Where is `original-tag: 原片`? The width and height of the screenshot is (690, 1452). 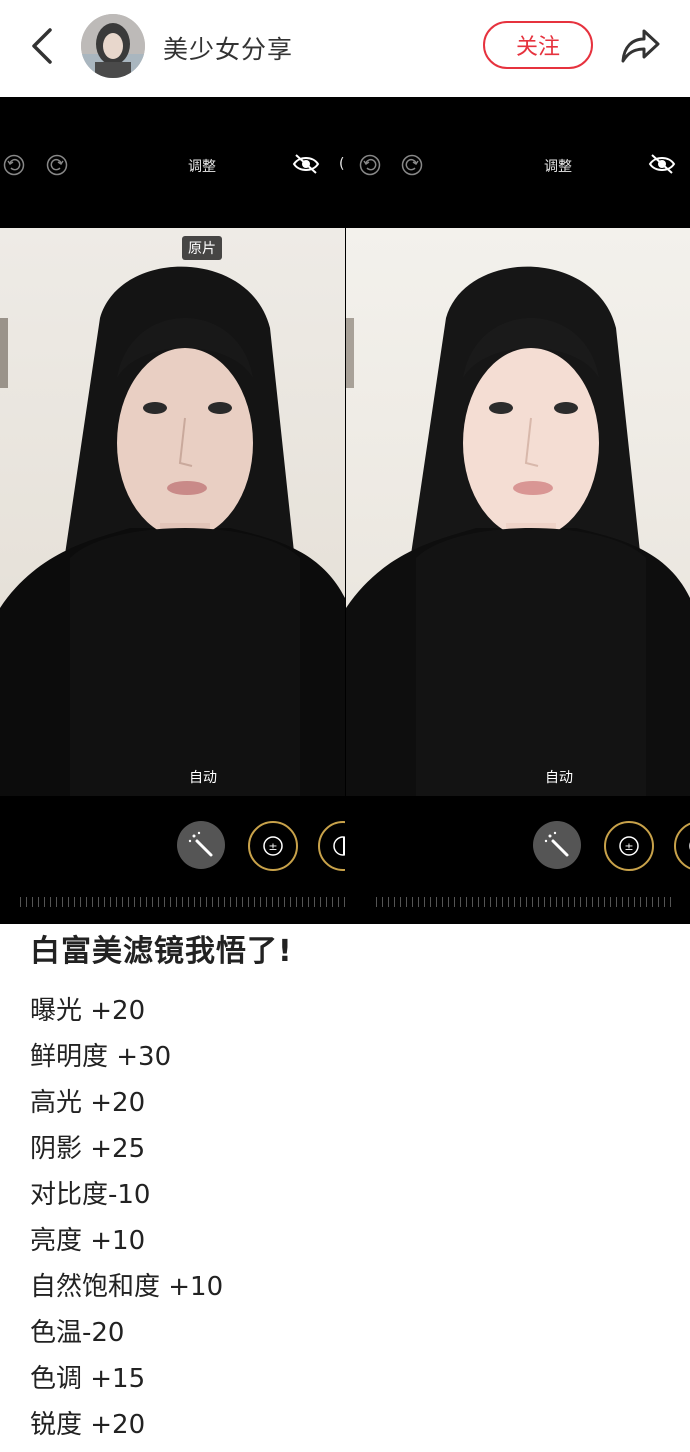 original-tag: 原片 is located at coordinates (202, 248).